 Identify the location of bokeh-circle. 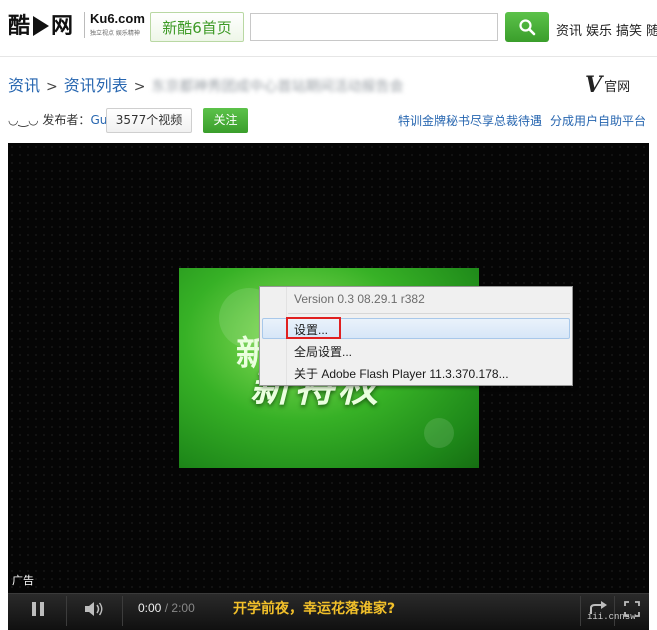
(439, 433).